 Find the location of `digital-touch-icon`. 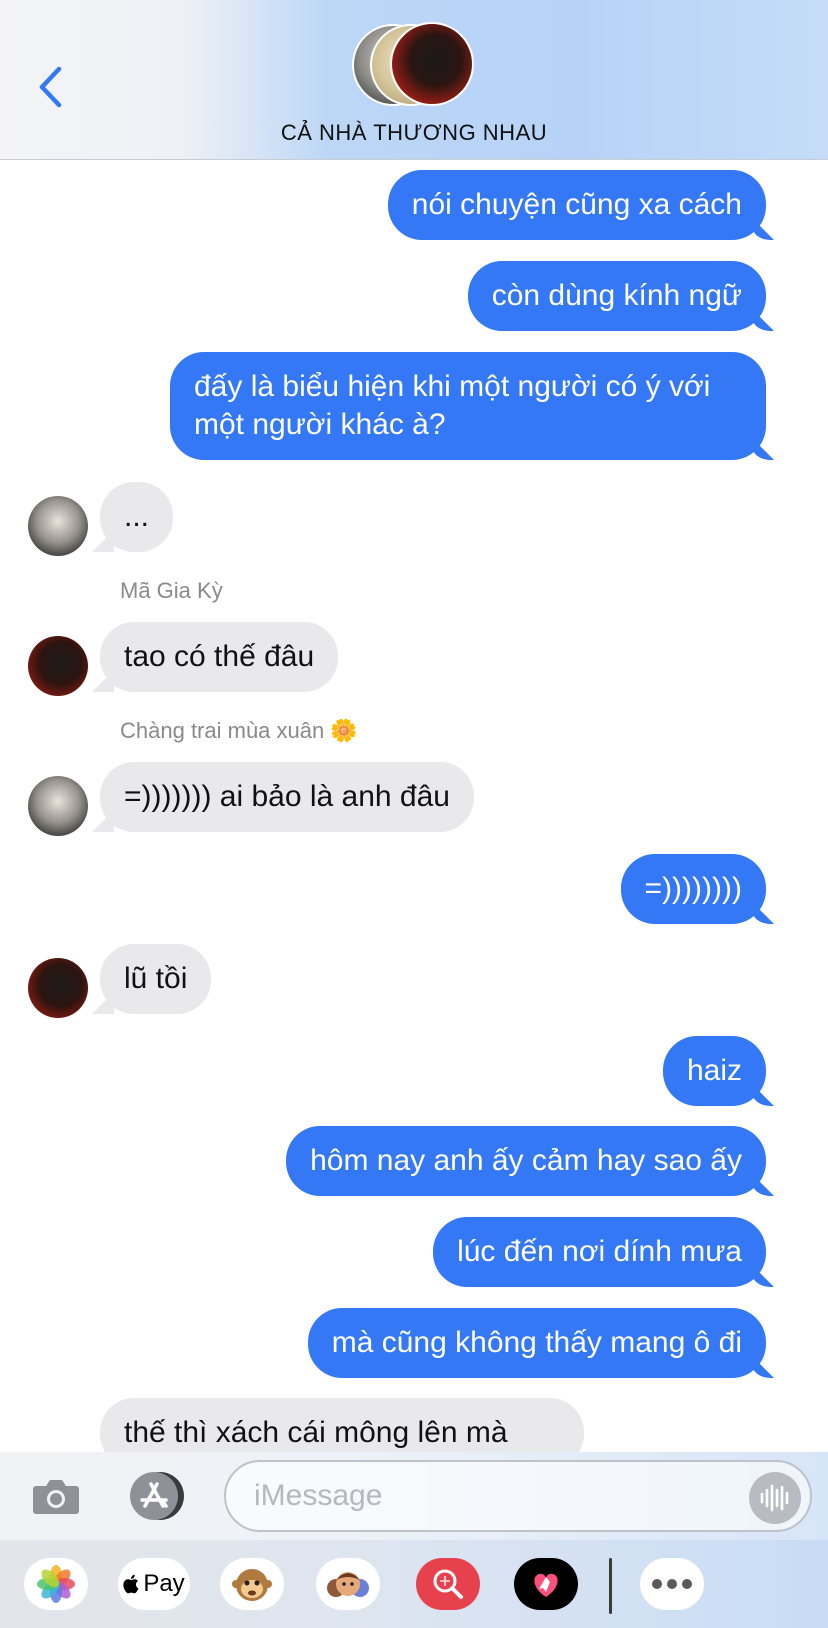

digital-touch-icon is located at coordinates (546, 1585).